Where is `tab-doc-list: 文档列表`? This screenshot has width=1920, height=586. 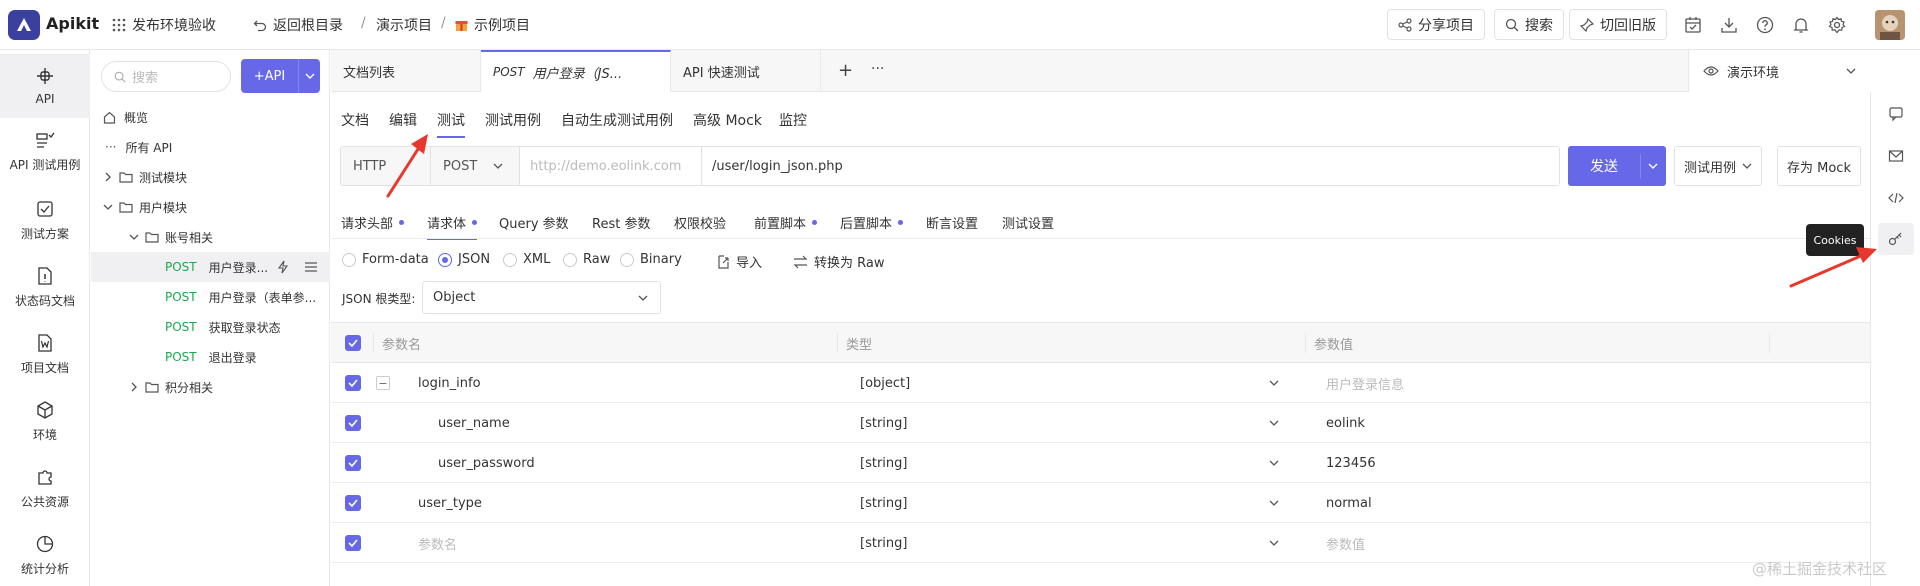
tab-doc-list: 文档列表 is located at coordinates (406, 71).